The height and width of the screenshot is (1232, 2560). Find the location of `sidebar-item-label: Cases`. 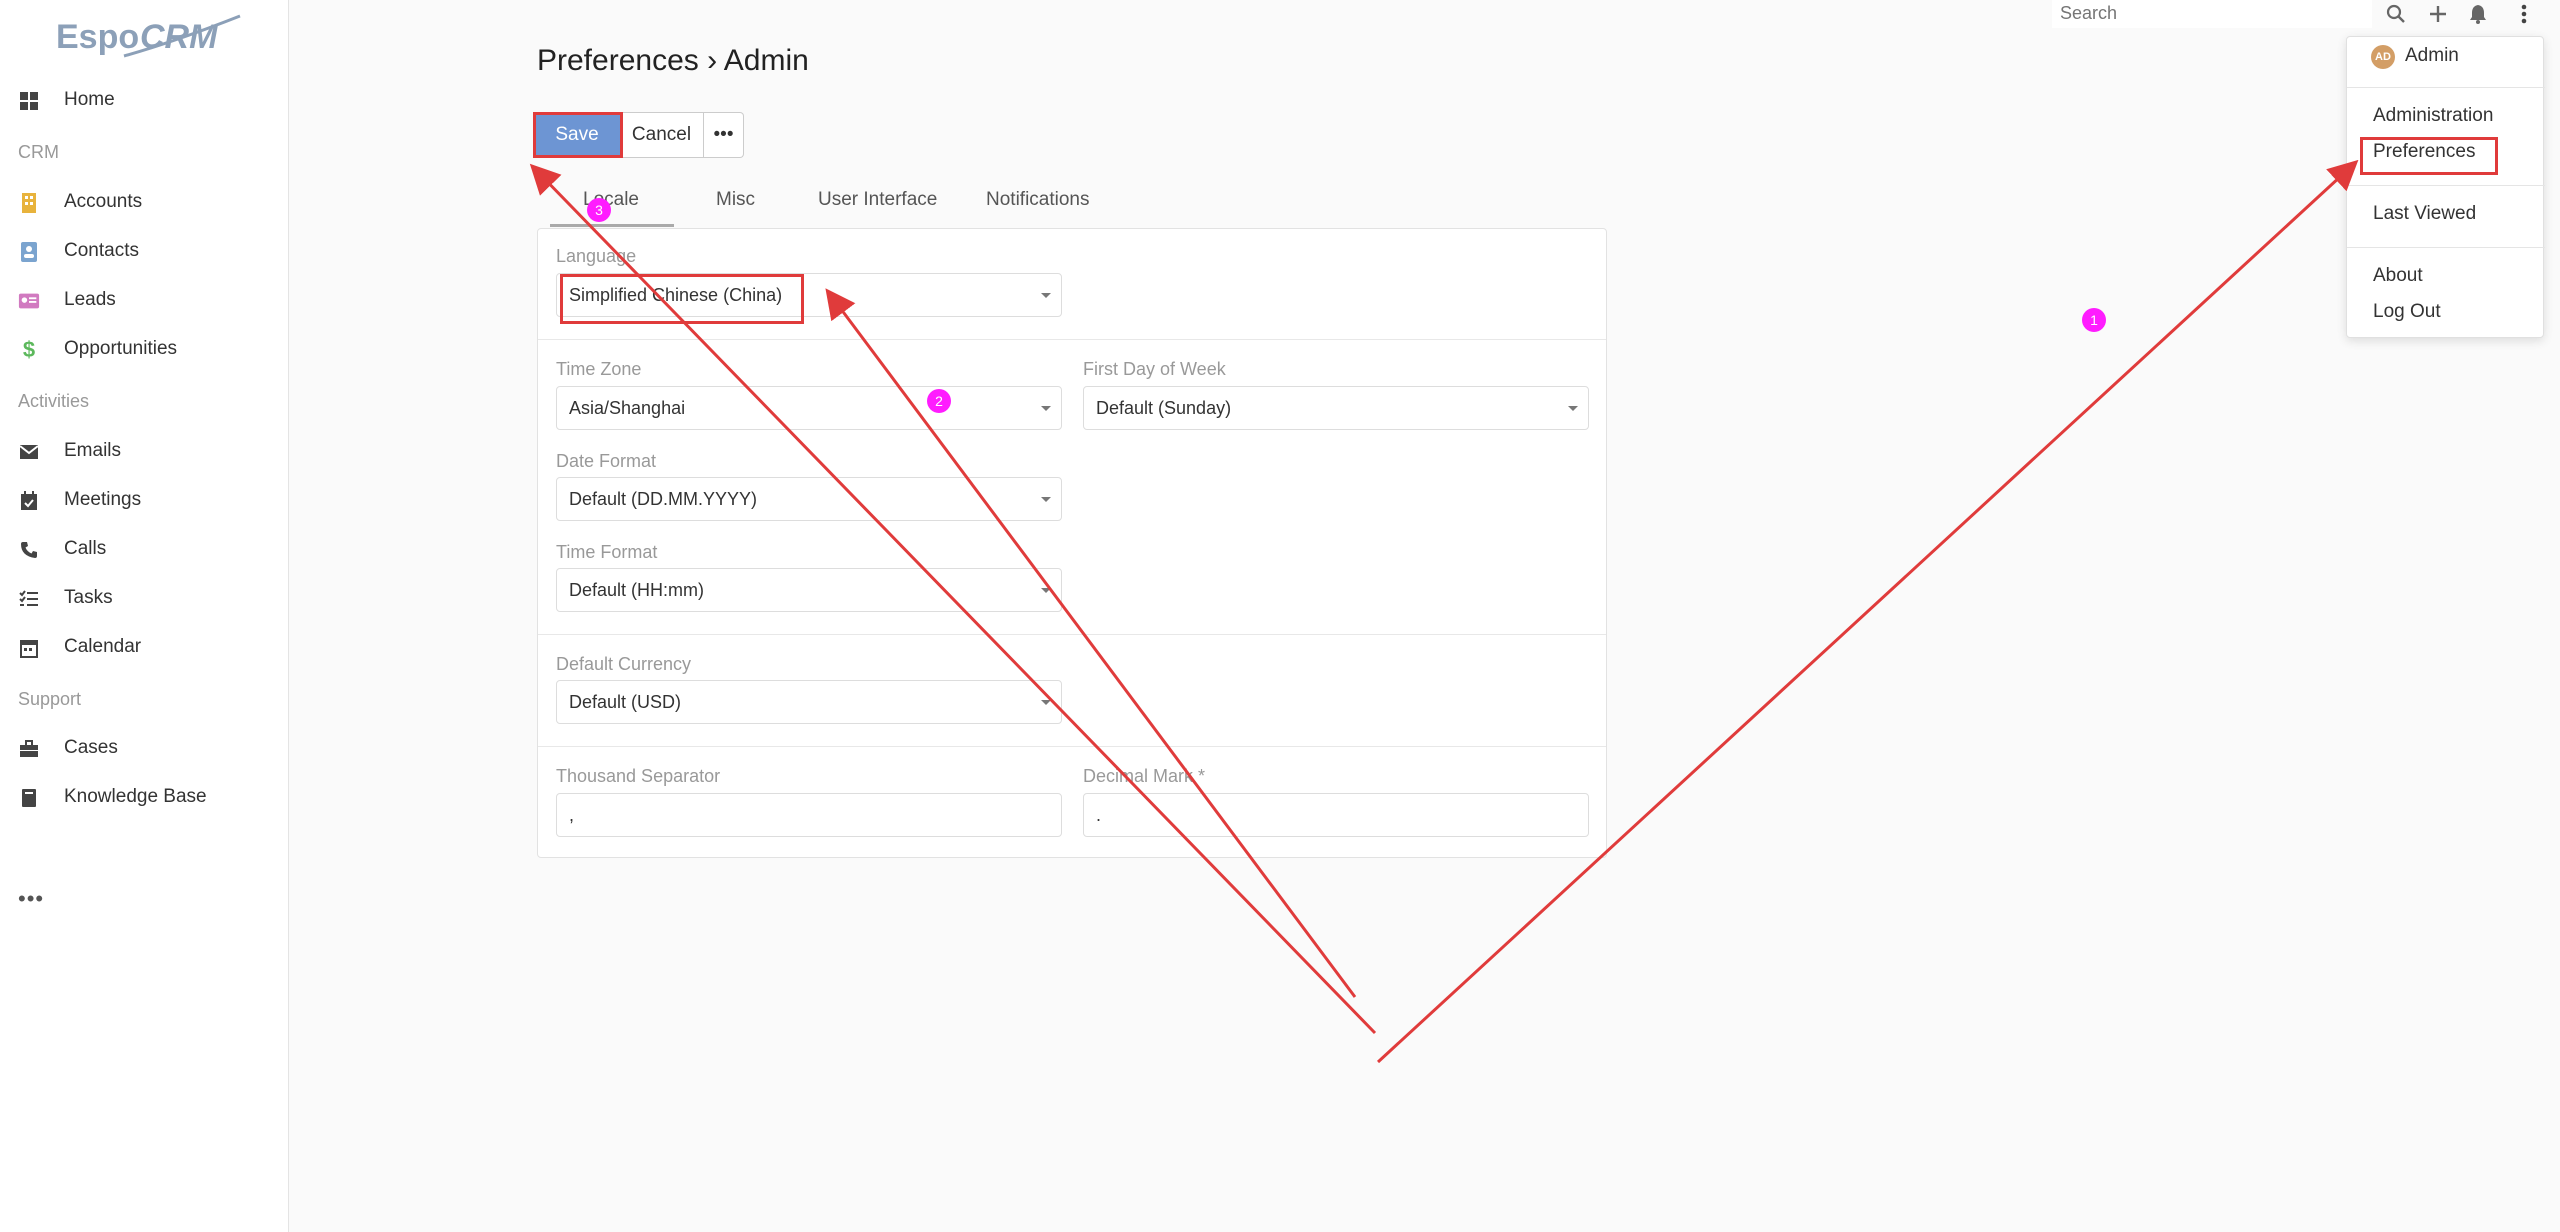

sidebar-item-label: Cases is located at coordinates (91, 747).